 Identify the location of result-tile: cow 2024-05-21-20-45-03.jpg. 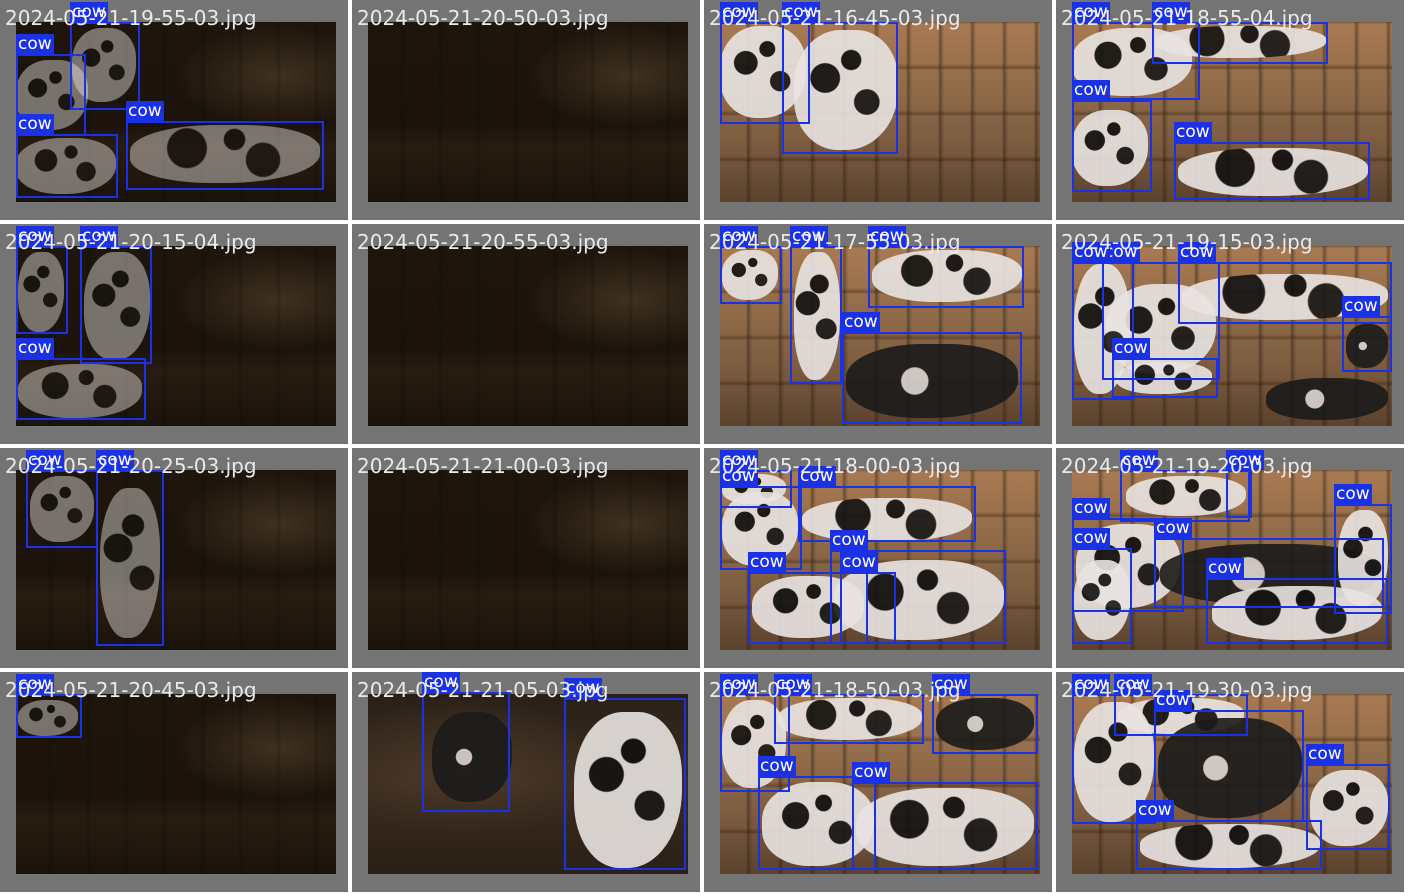
(174, 782).